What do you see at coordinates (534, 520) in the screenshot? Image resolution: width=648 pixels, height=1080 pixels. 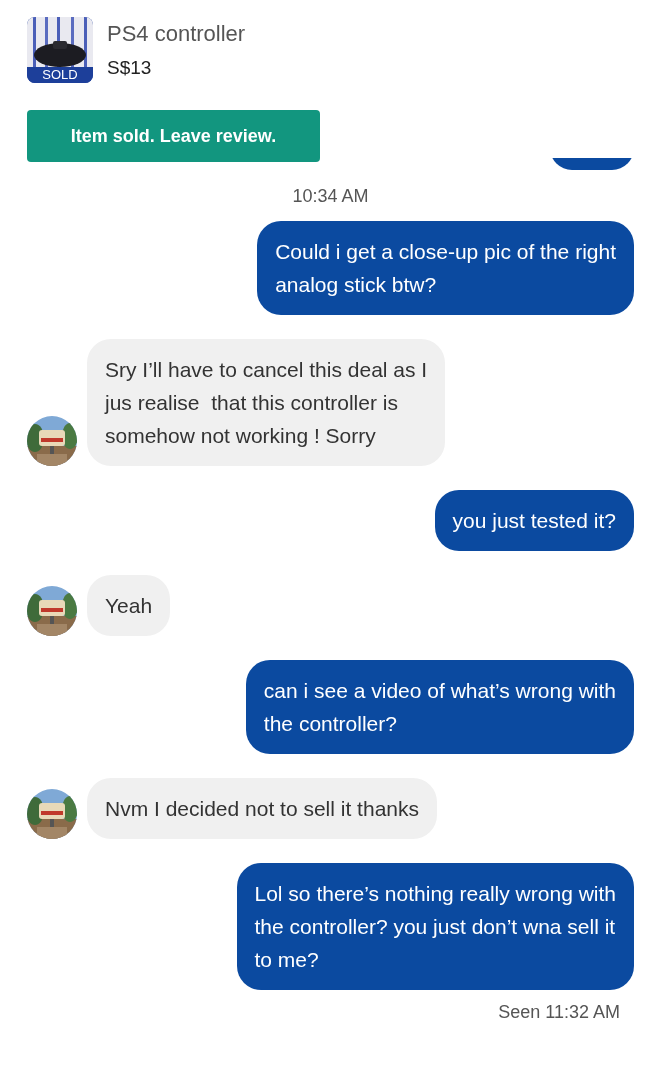 I see `message-bubble: you just tested it?` at bounding box center [534, 520].